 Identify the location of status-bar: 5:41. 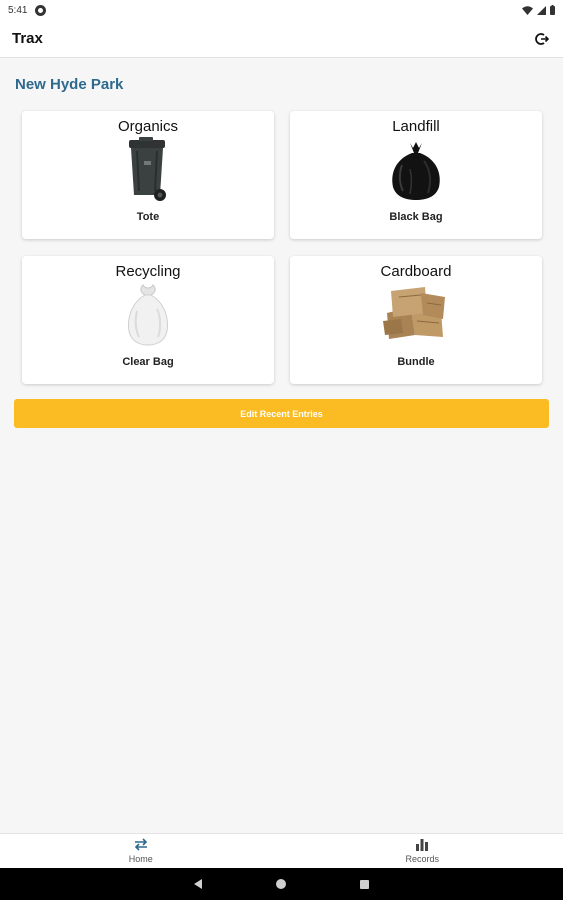
(281, 10).